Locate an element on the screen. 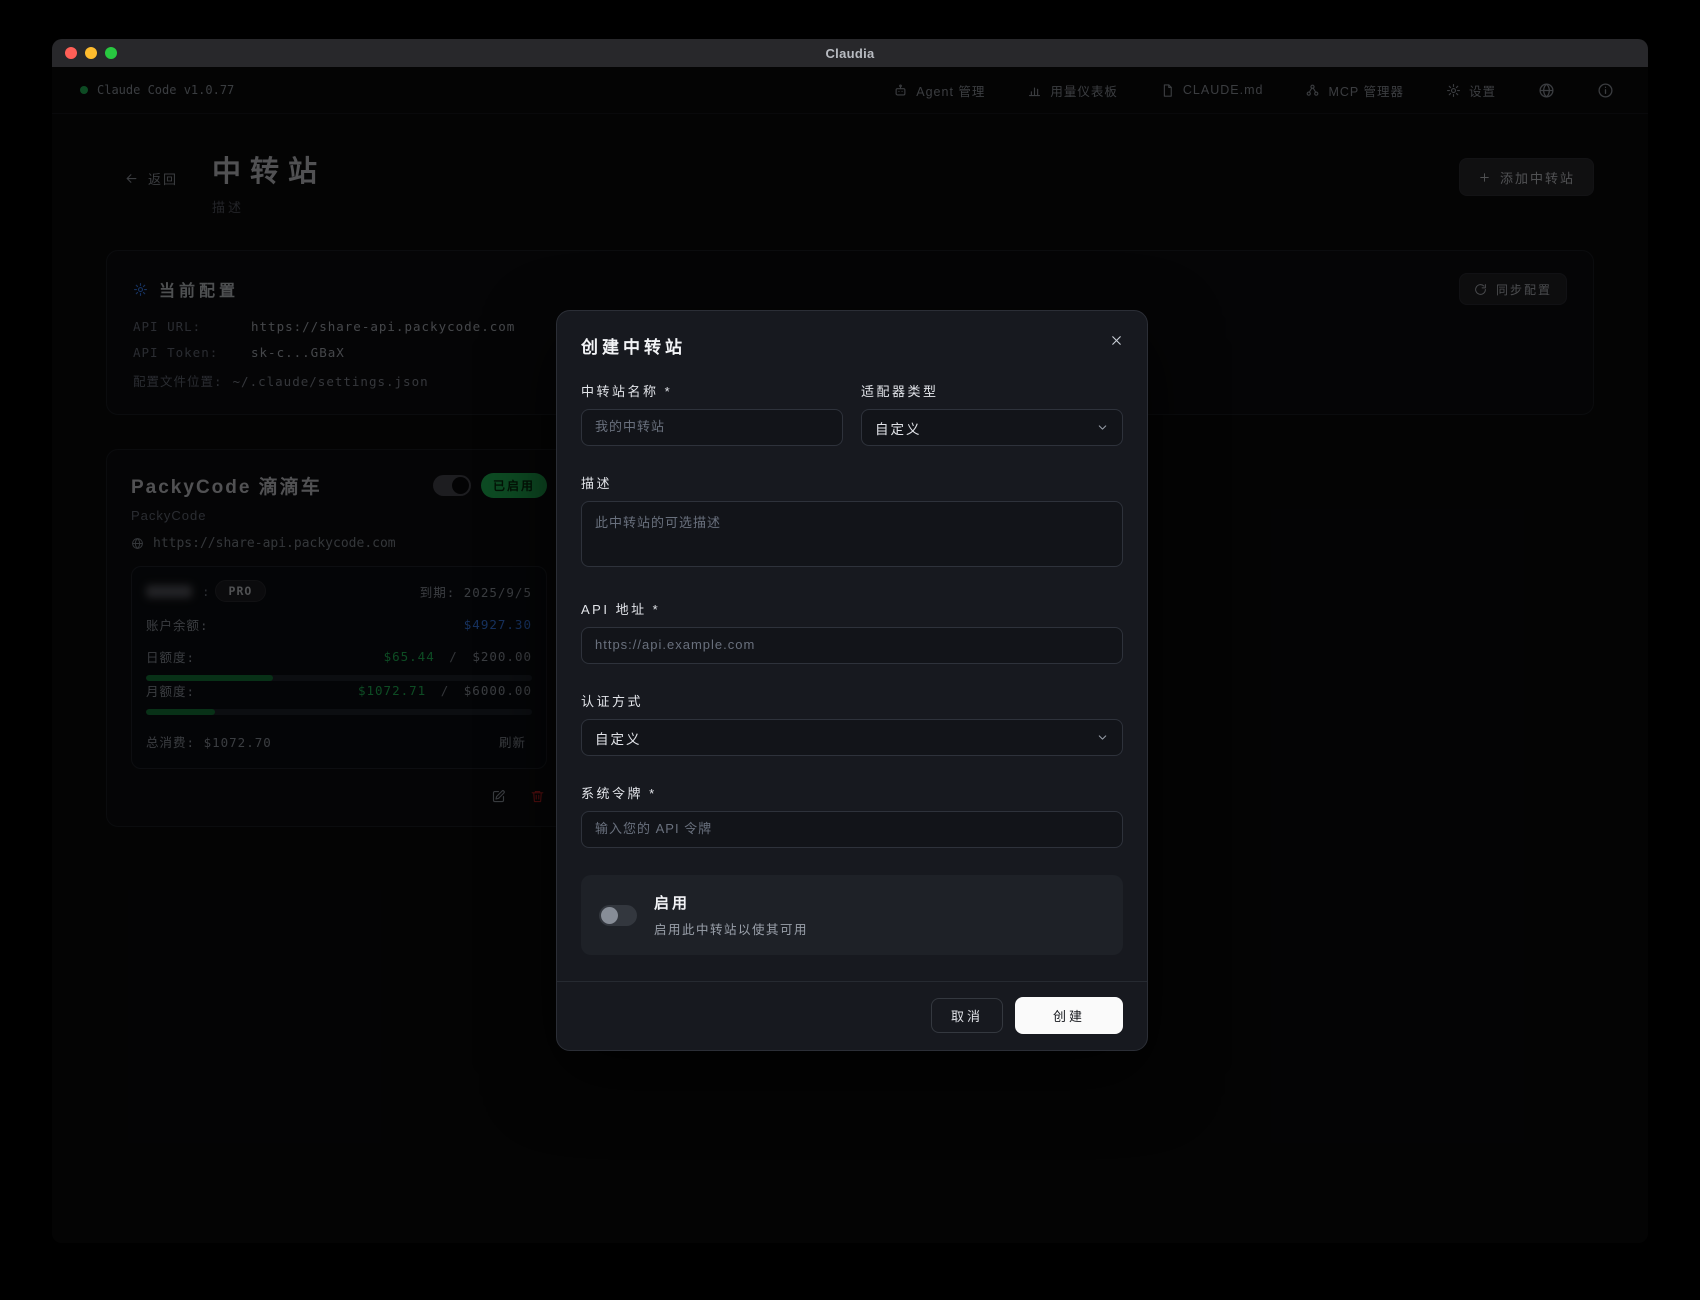 Image resolution: width=1700 pixels, height=1300 pixels. enable-toggle is located at coordinates (618, 915).